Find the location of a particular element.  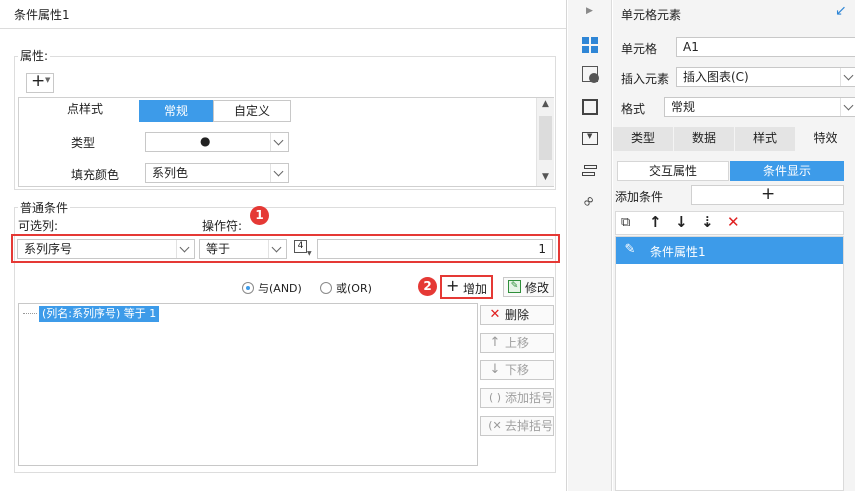

attribute-list: 点样式 常规 自定义 类型 ● 填充颜色 系列色 ▲ ▼ is located at coordinates (286, 142).